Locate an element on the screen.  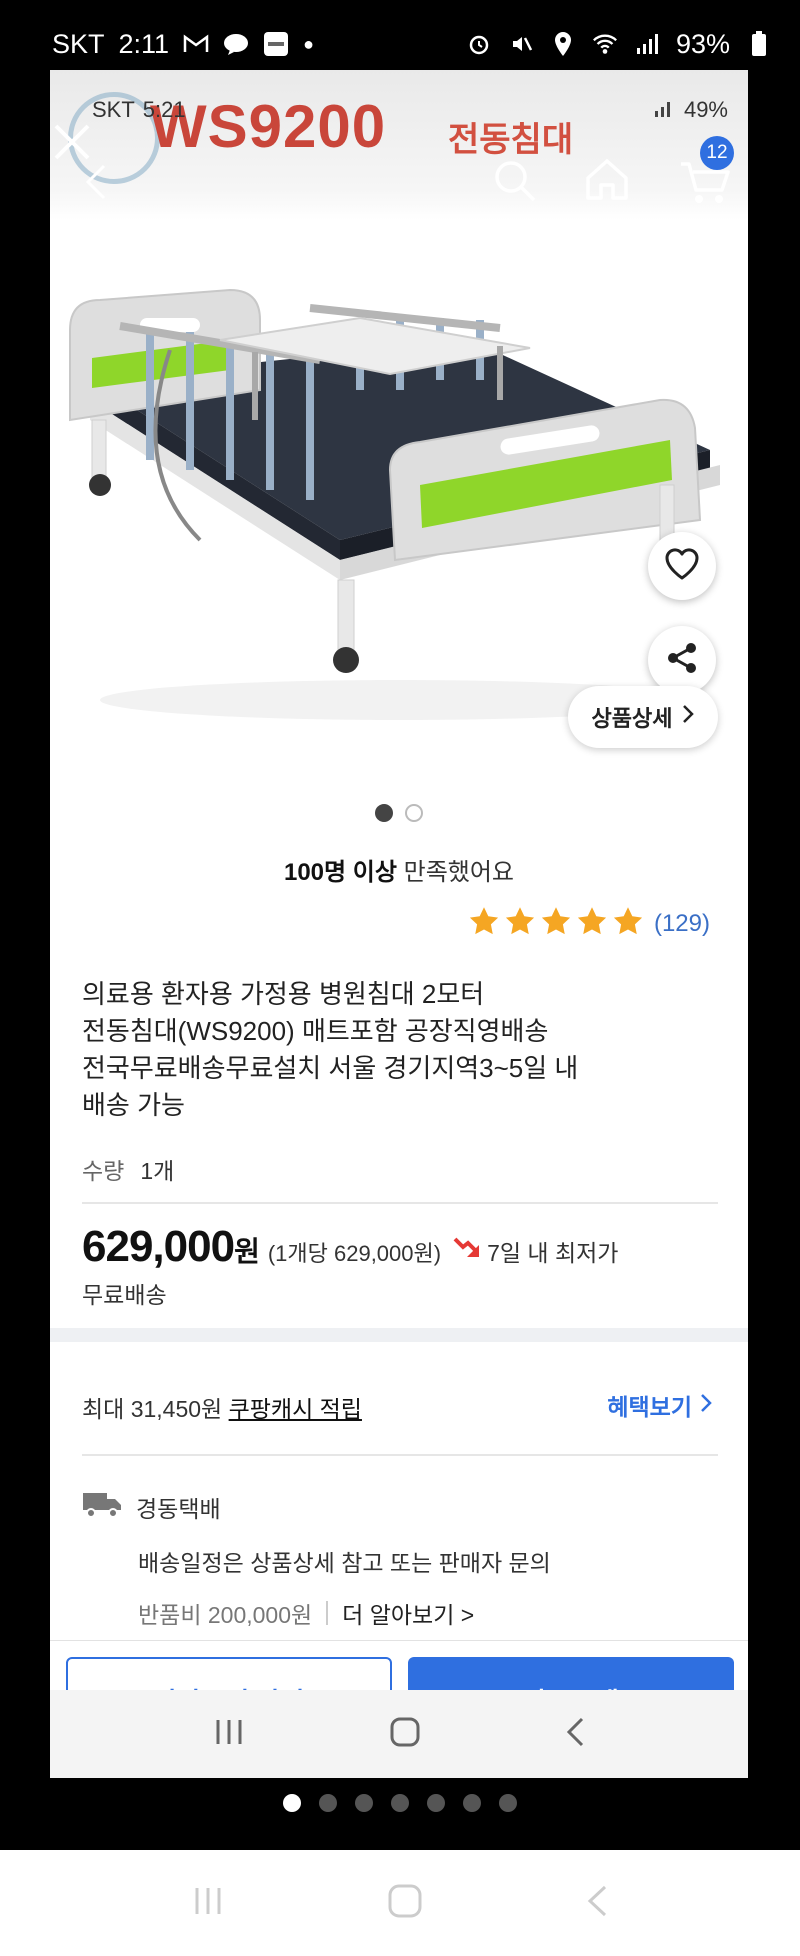
courier-row: 경동택배 is located at coordinates (151, 1507).